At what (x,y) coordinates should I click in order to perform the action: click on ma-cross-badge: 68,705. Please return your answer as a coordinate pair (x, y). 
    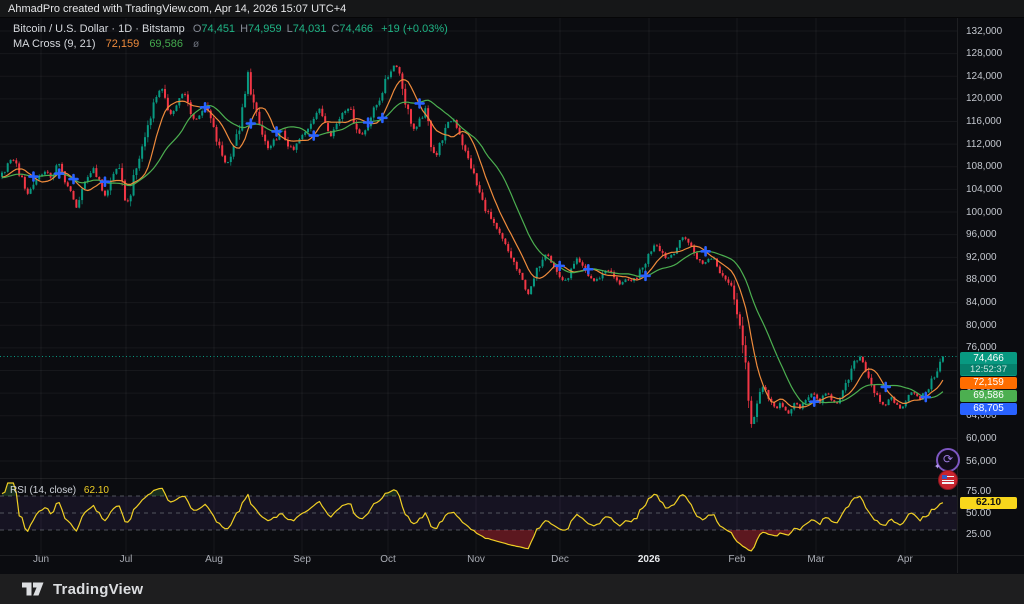
    Looking at the image, I should click on (988, 409).